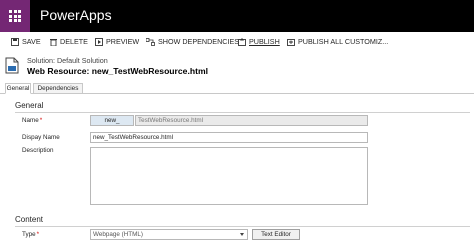 The width and height of the screenshot is (474, 245). I want to click on show-dependencies-button: SHOW DEPENDENCIES, so click(192, 41).